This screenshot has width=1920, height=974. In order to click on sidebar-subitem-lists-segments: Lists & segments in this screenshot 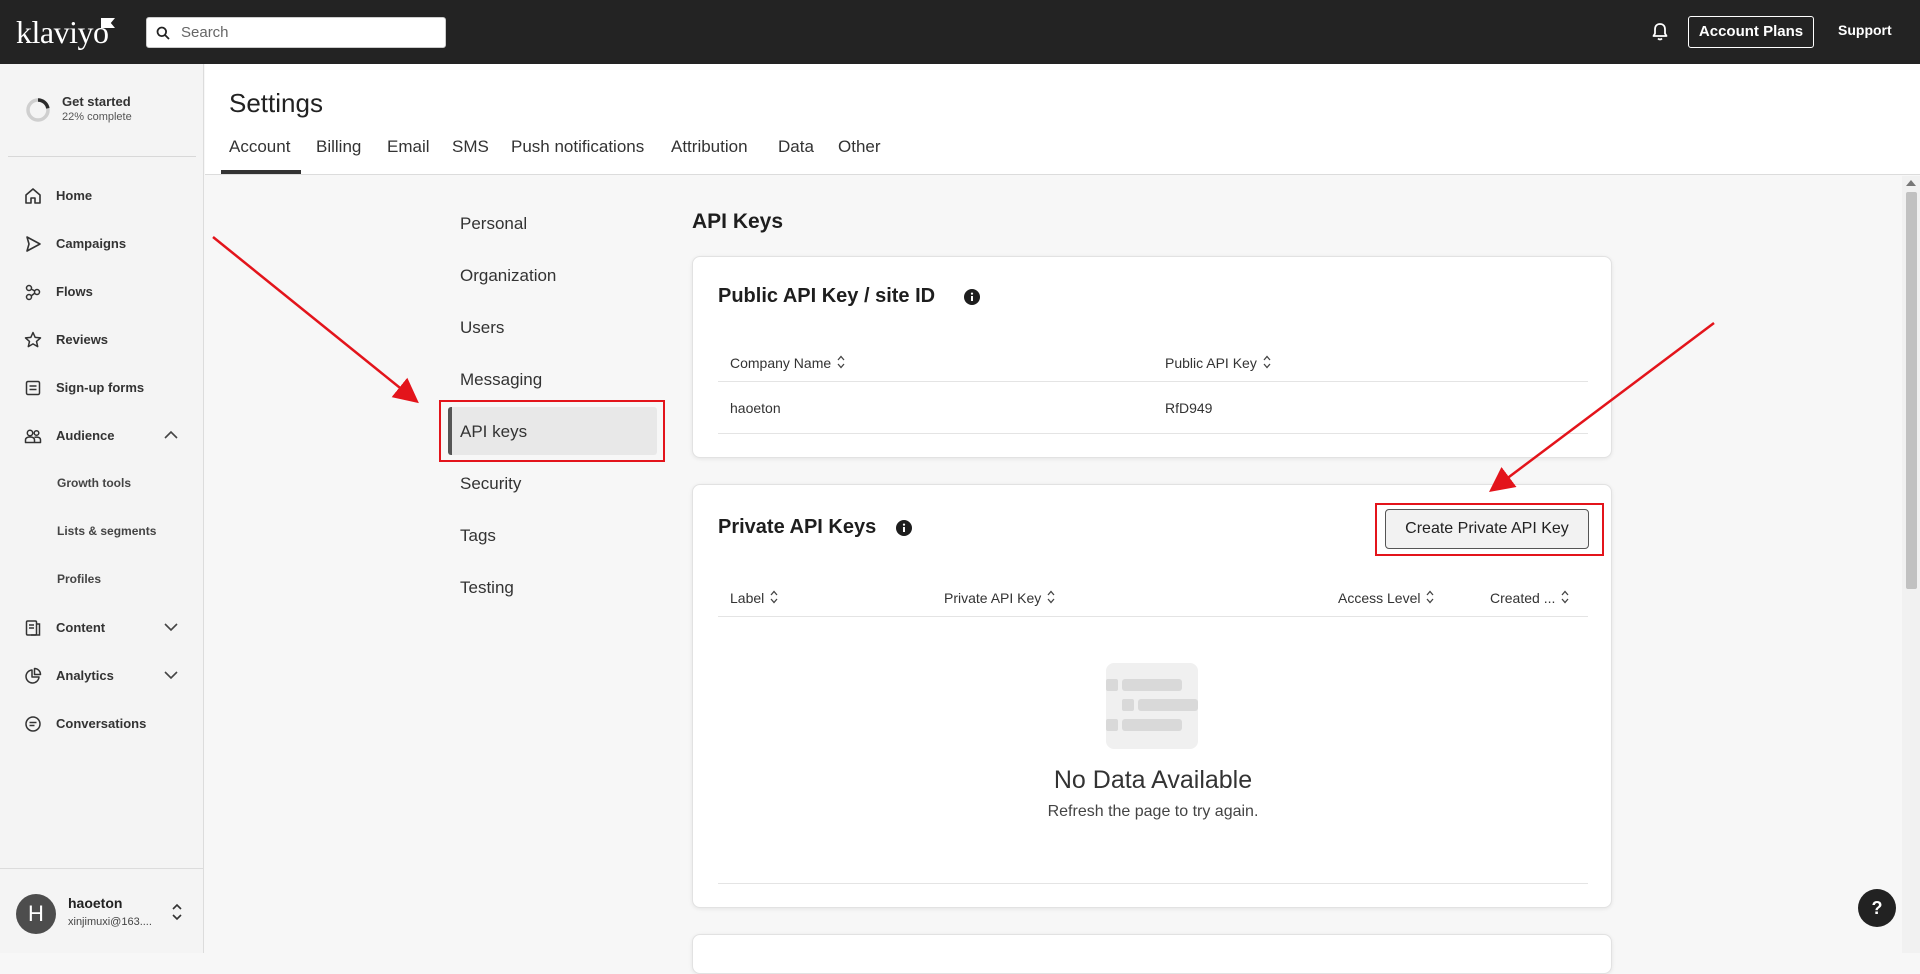, I will do `click(106, 531)`.